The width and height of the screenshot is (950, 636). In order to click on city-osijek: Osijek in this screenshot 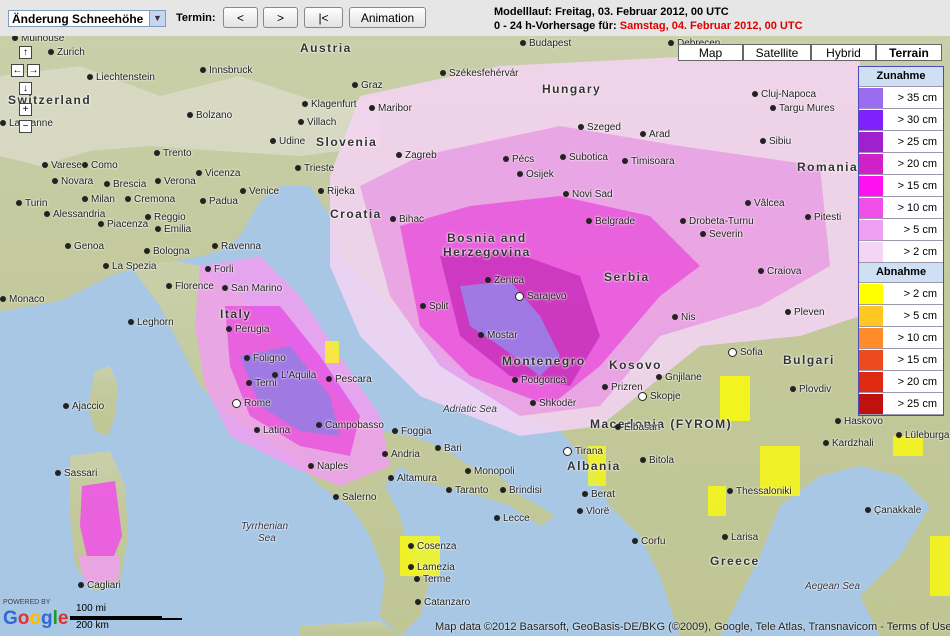, I will do `click(535, 174)`.